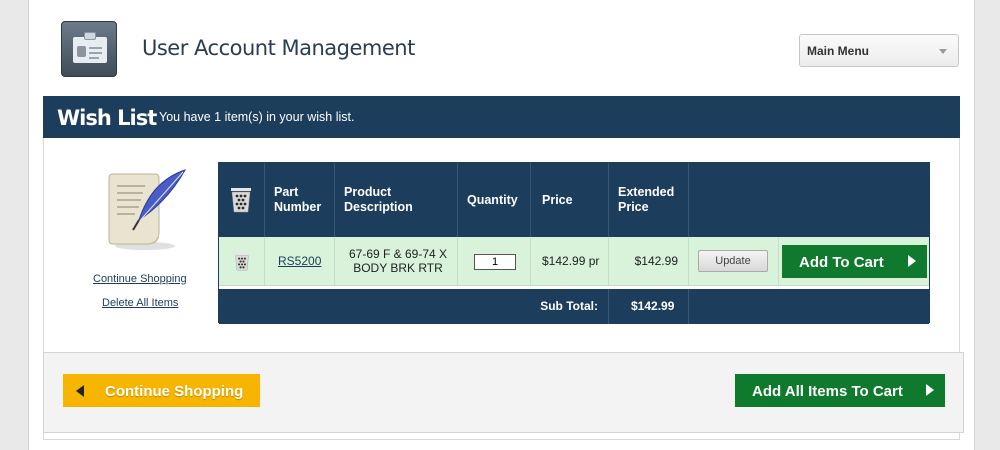  What do you see at coordinates (656, 261) in the screenshot?
I see `extended-price-value: $142.99` at bounding box center [656, 261].